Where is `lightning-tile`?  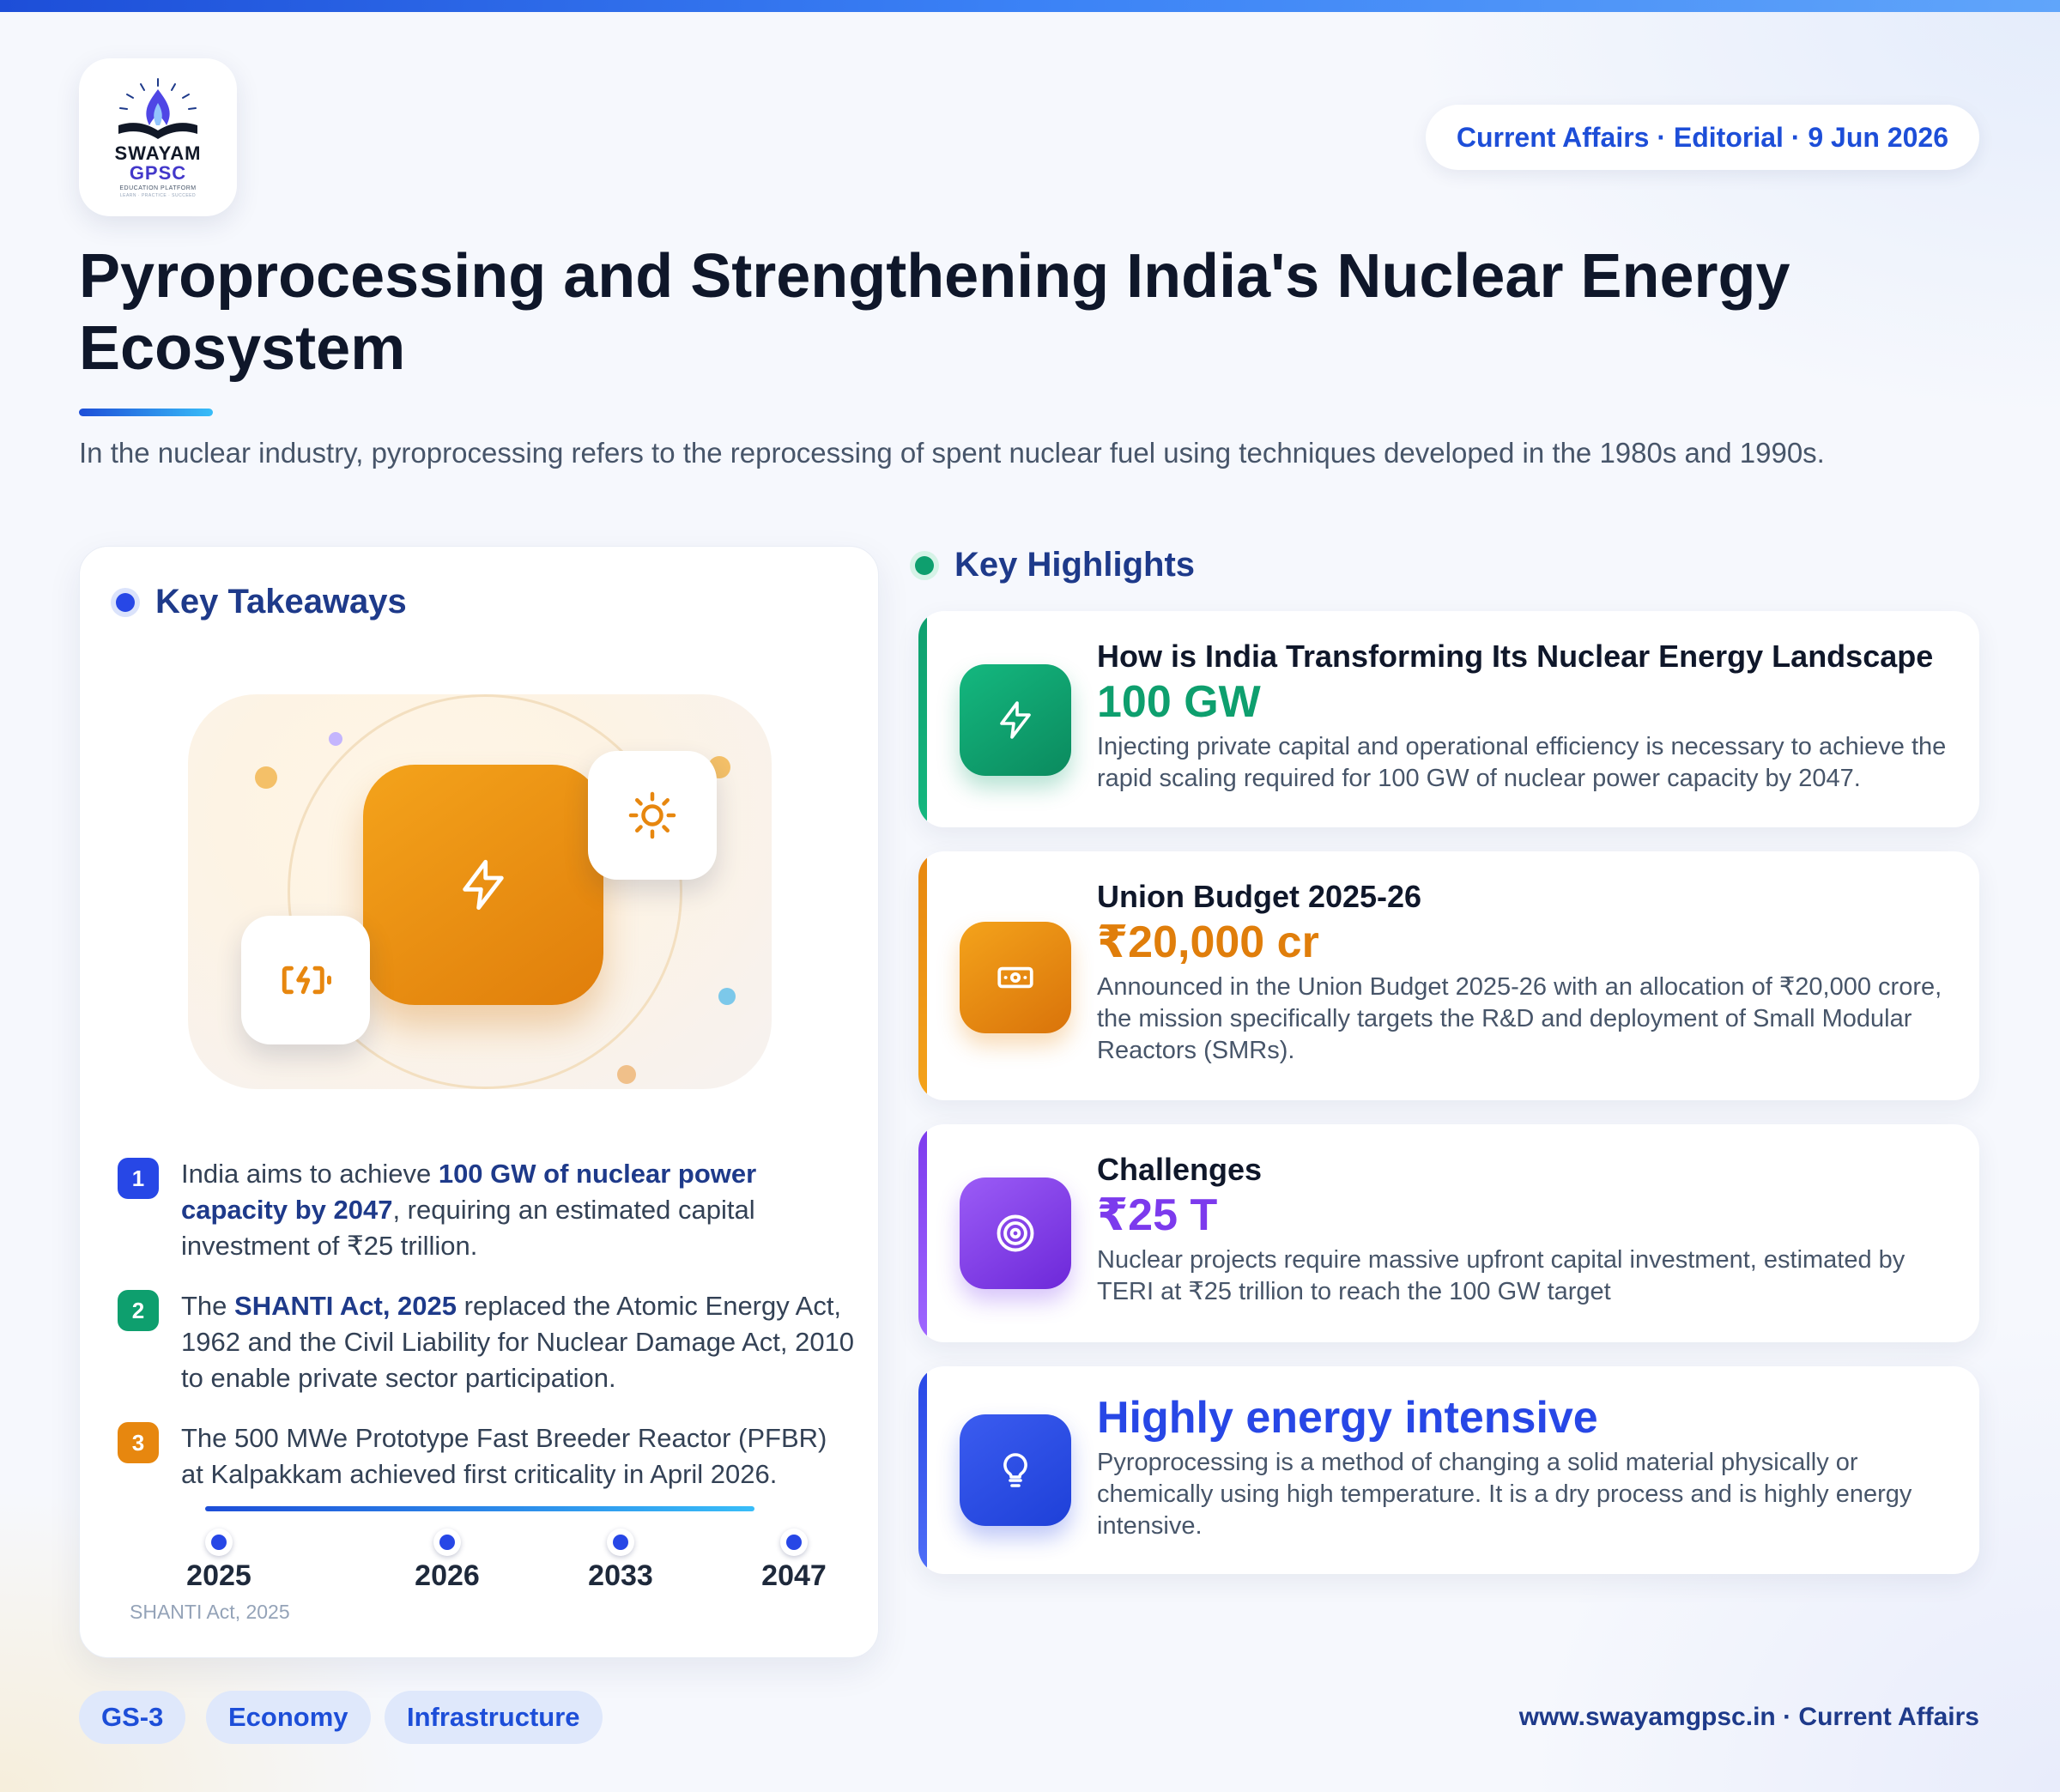 lightning-tile is located at coordinates (483, 885).